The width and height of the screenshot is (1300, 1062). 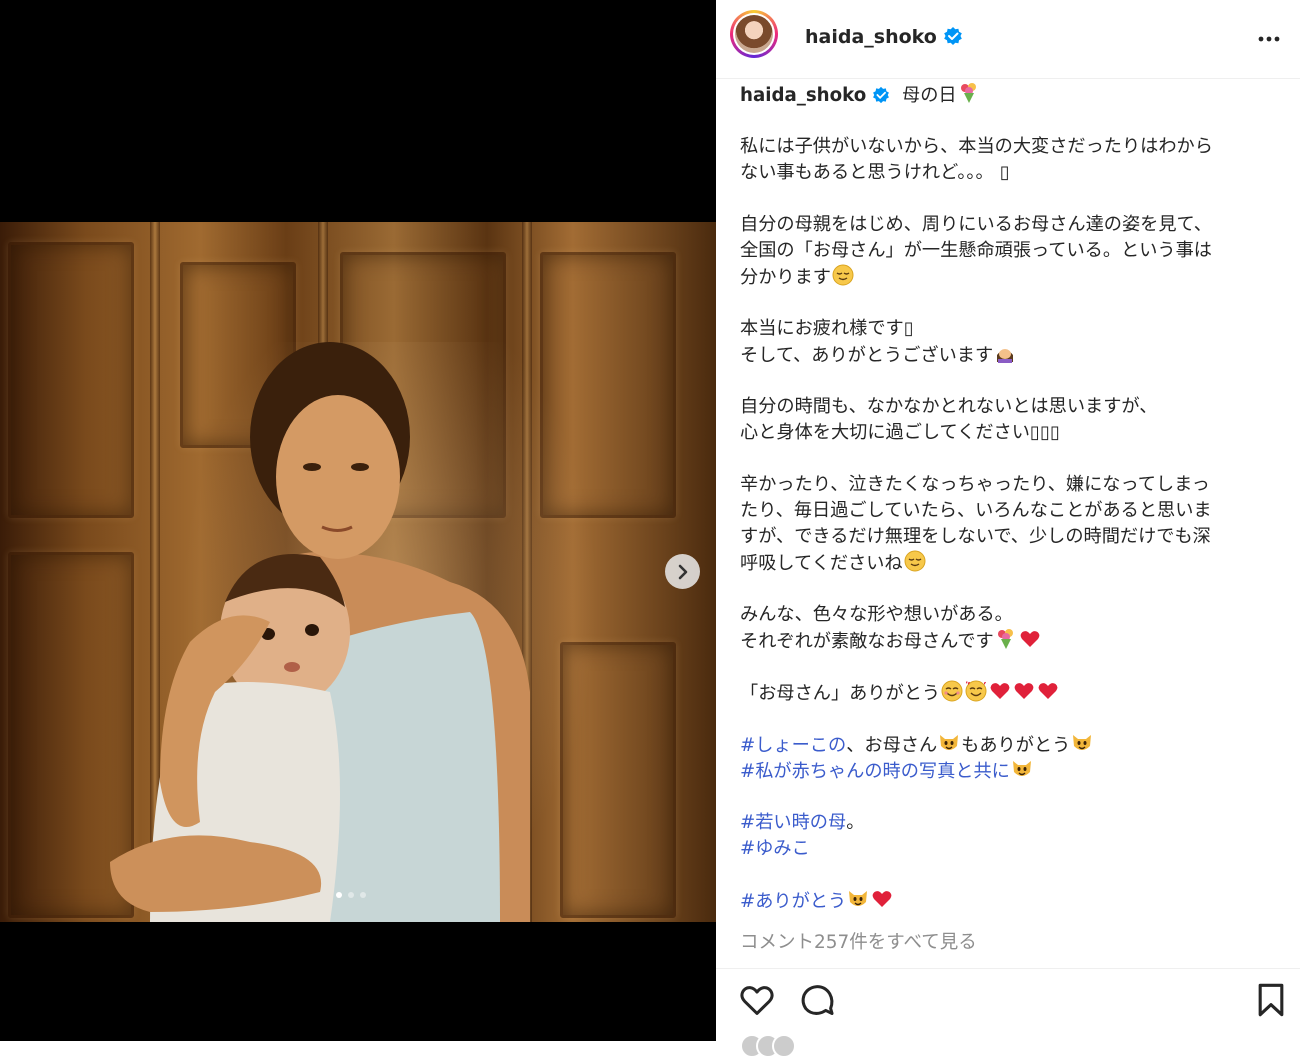 I want to click on caption-line: ない事もあると思うけれど。。。 ▯, so click(x=875, y=172).